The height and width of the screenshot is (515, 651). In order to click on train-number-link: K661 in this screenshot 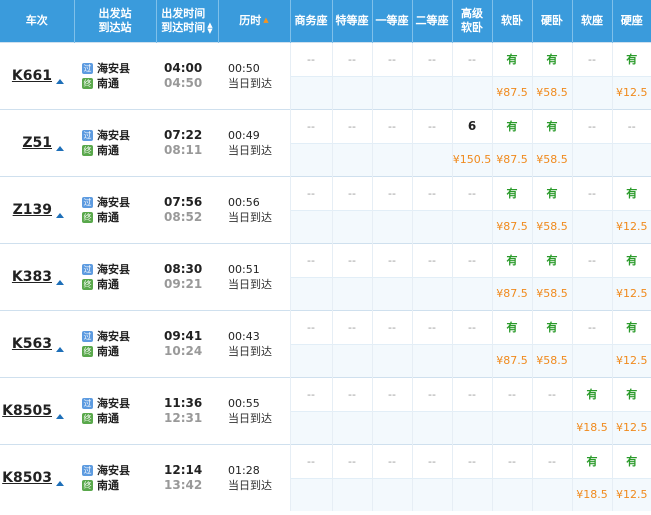, I will do `click(32, 76)`.